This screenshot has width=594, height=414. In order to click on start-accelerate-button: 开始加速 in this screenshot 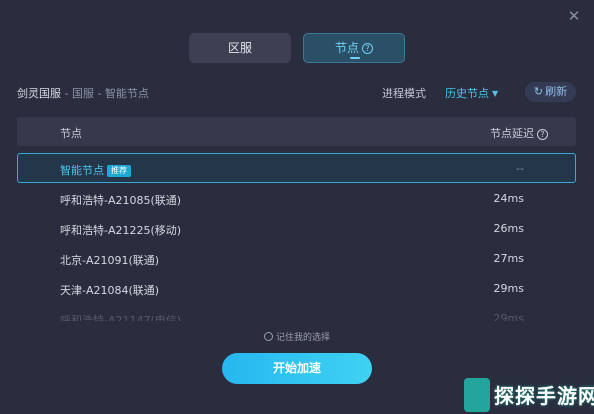, I will do `click(297, 368)`.